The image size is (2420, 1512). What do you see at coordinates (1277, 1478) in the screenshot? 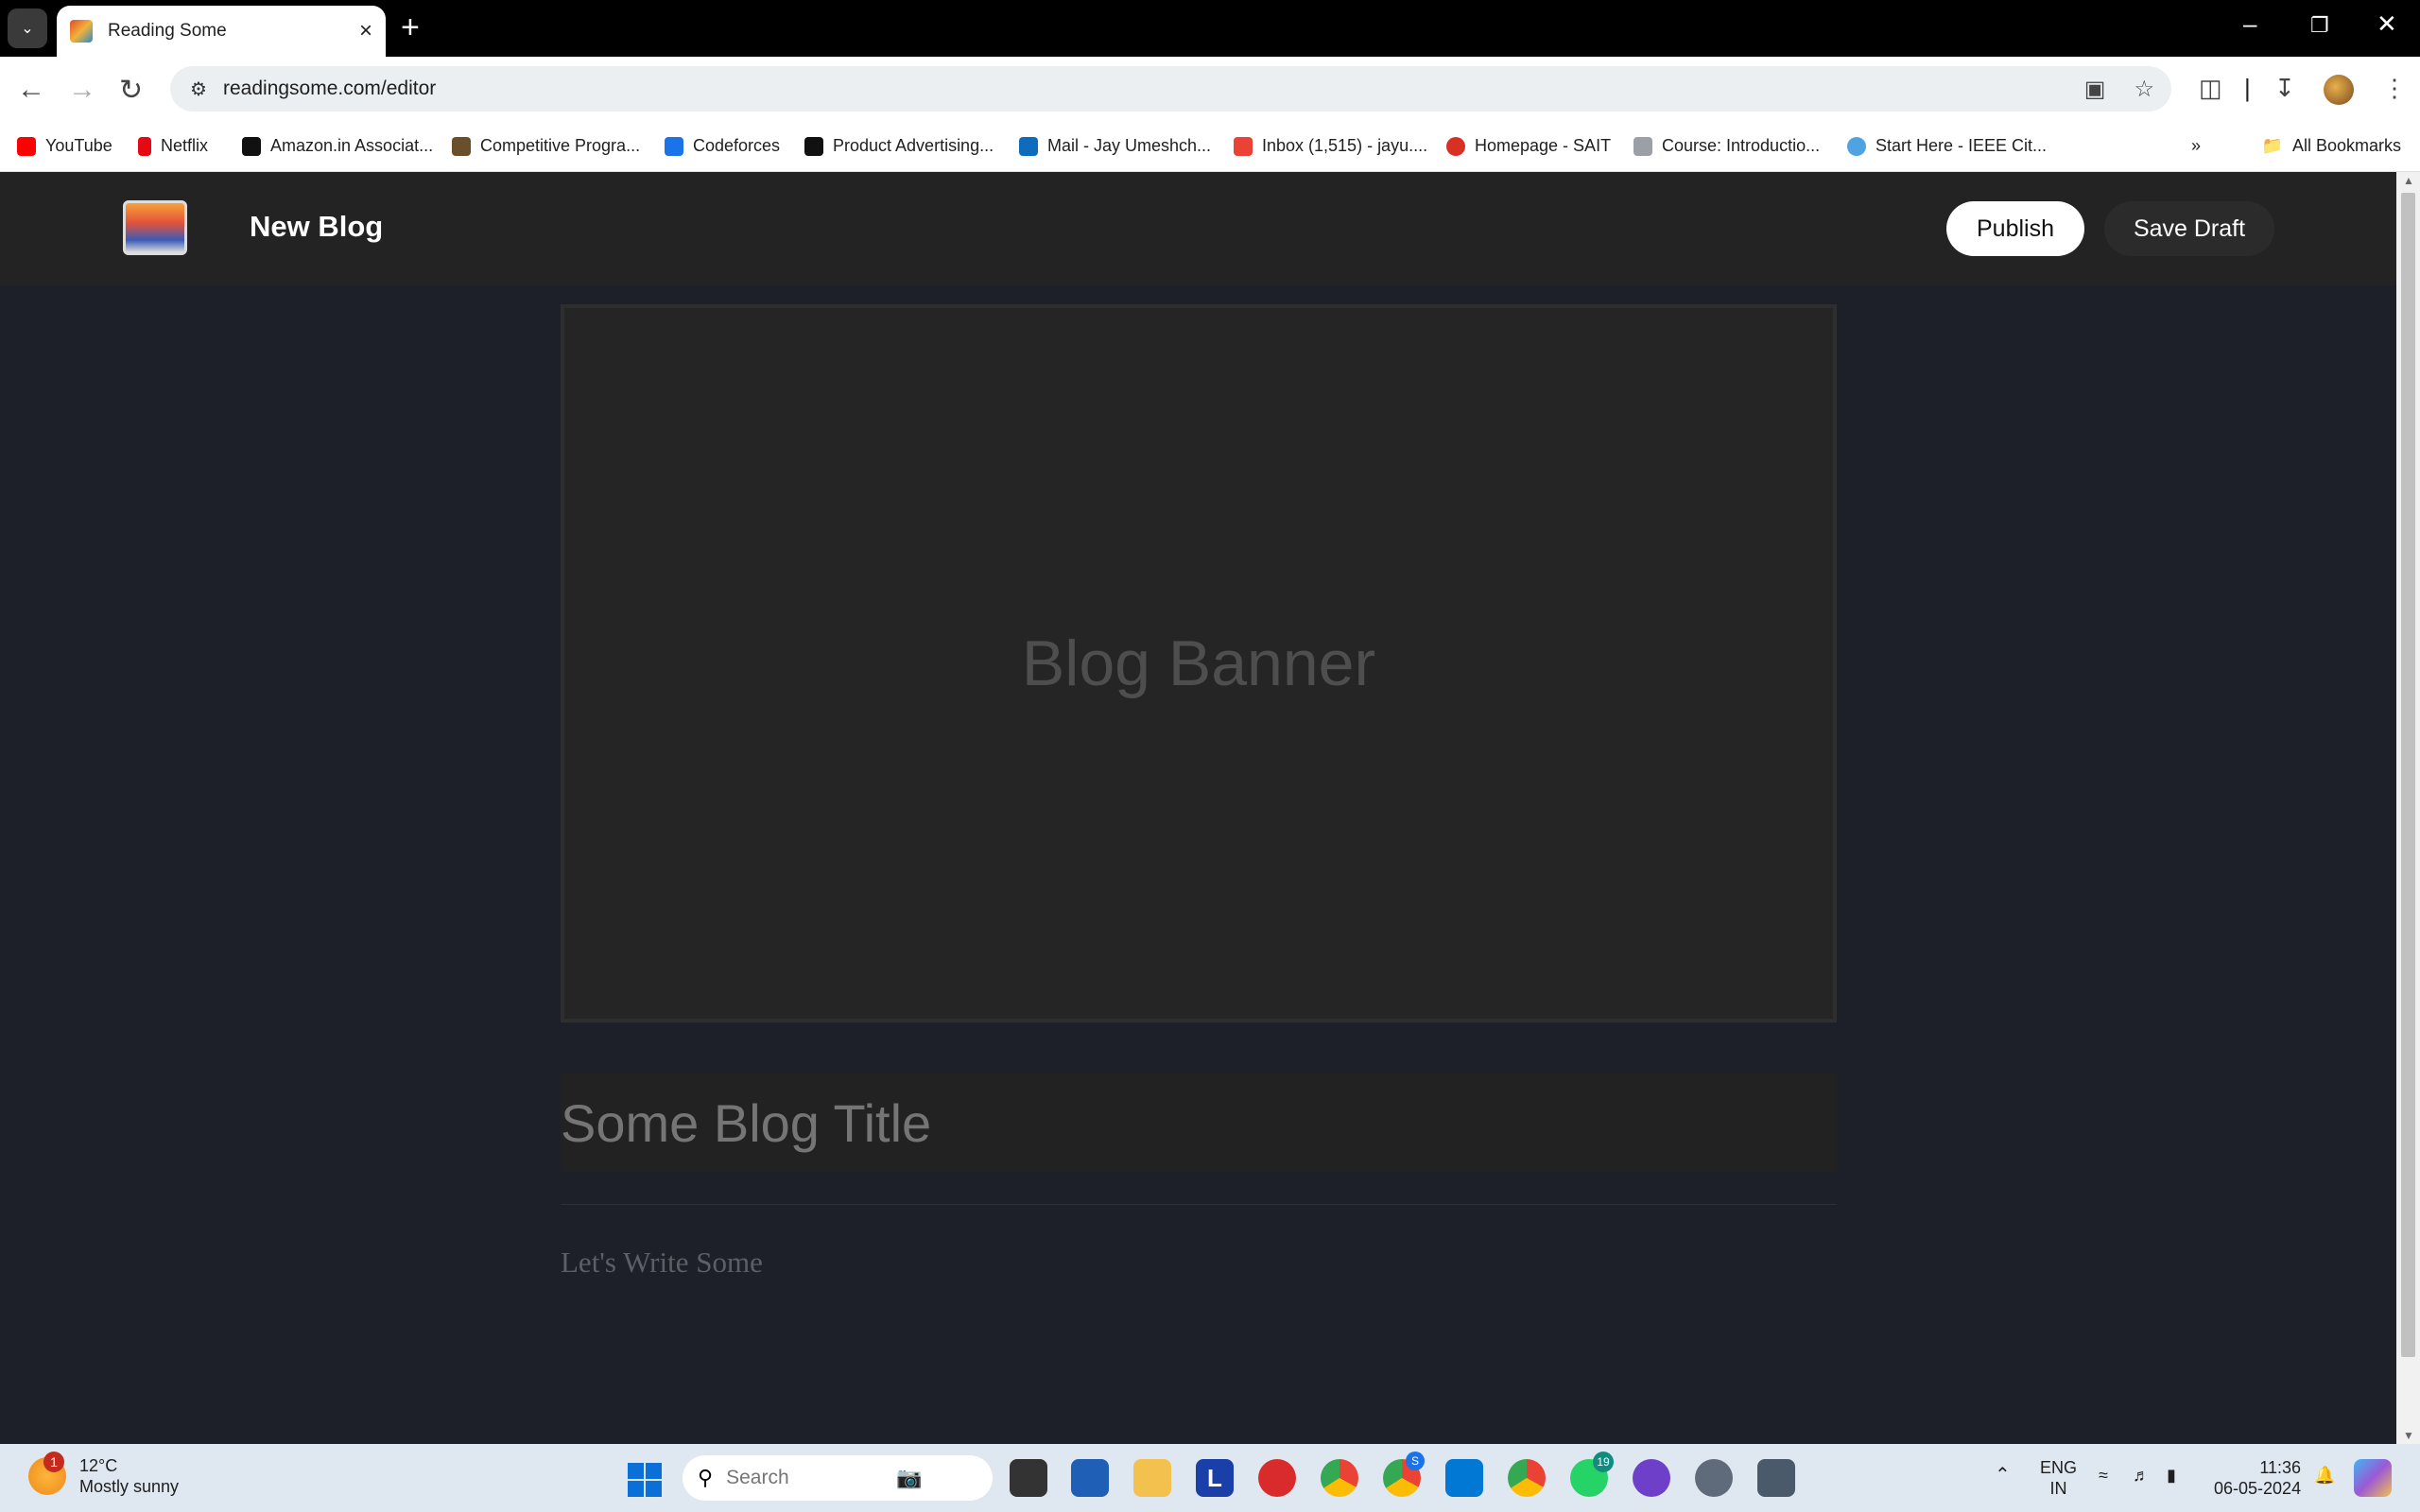
I see `media-player-icon` at bounding box center [1277, 1478].